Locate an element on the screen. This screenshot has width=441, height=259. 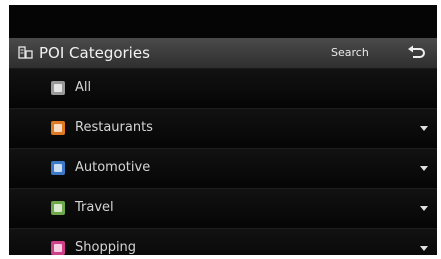
page-title: POI Categories is located at coordinates (94, 53).